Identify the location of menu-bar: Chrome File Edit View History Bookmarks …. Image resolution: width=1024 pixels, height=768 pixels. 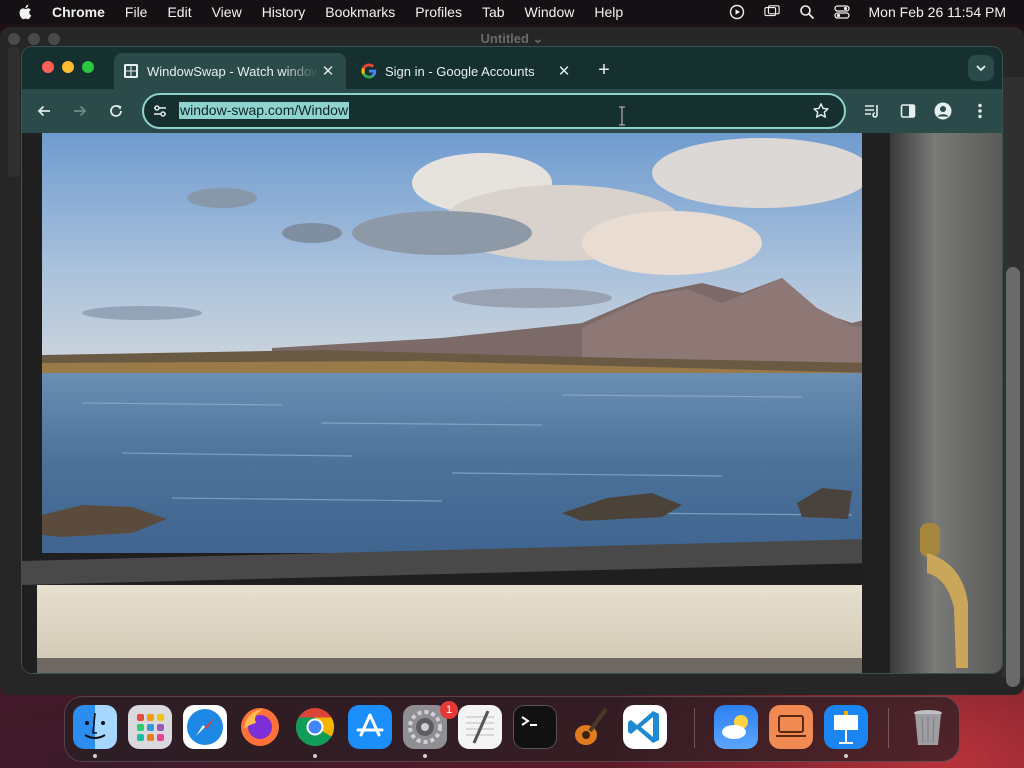
(512, 12).